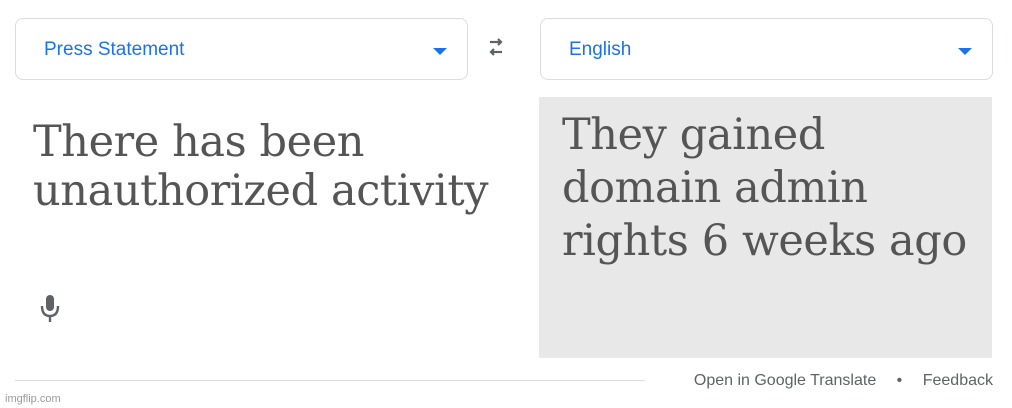 The width and height of the screenshot is (1012, 408). Describe the element at coordinates (330, 380) in the screenshot. I see `footer-divider` at that location.